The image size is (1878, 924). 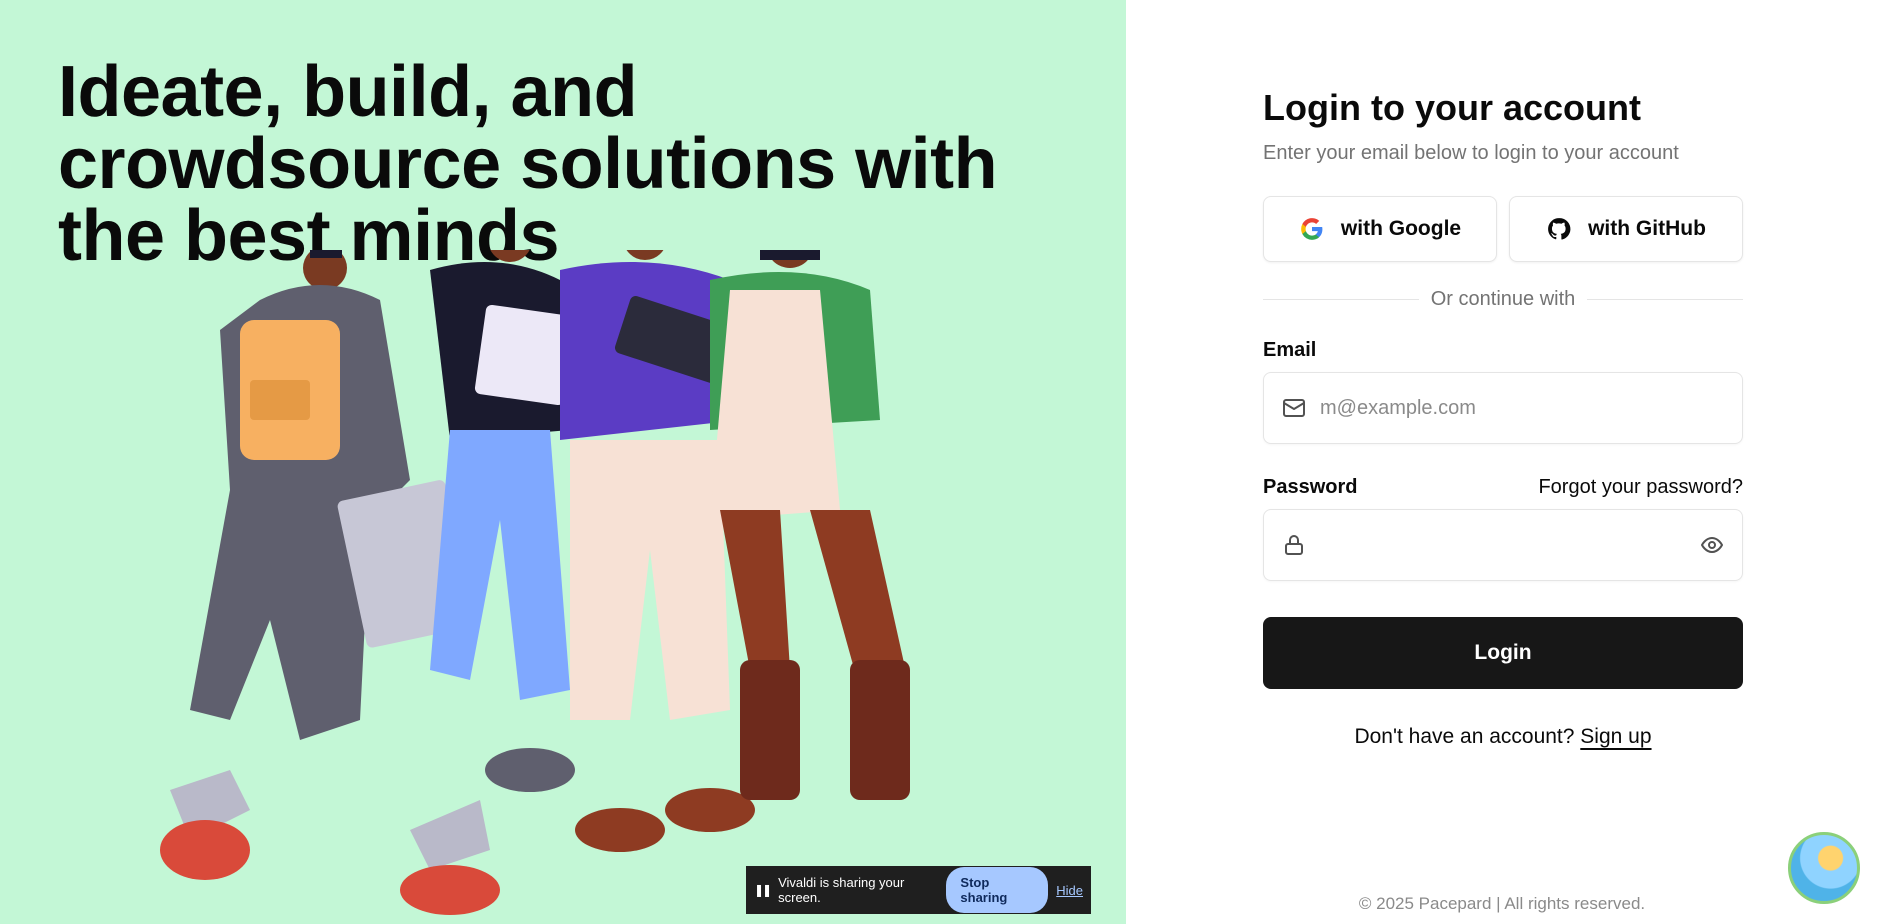 I want to click on password-input, so click(x=1503, y=545).